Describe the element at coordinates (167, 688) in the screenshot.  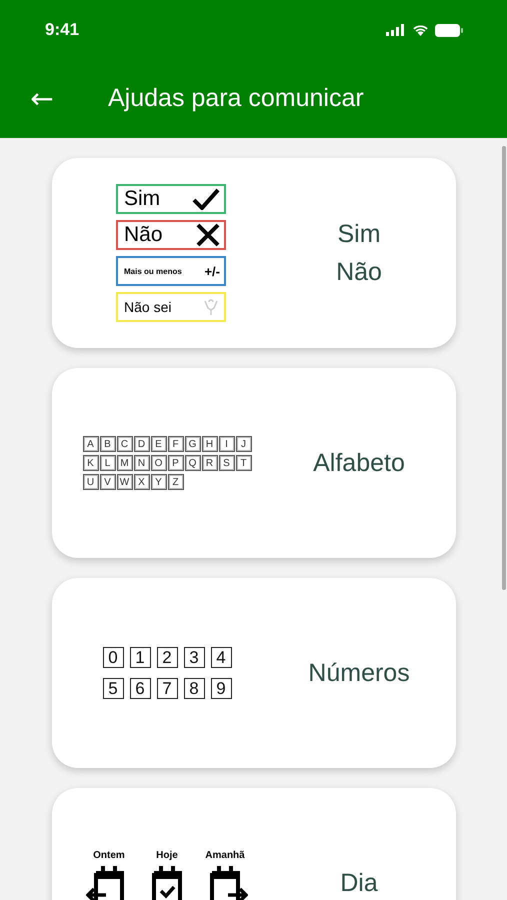
I see `number-tile: 7` at that location.